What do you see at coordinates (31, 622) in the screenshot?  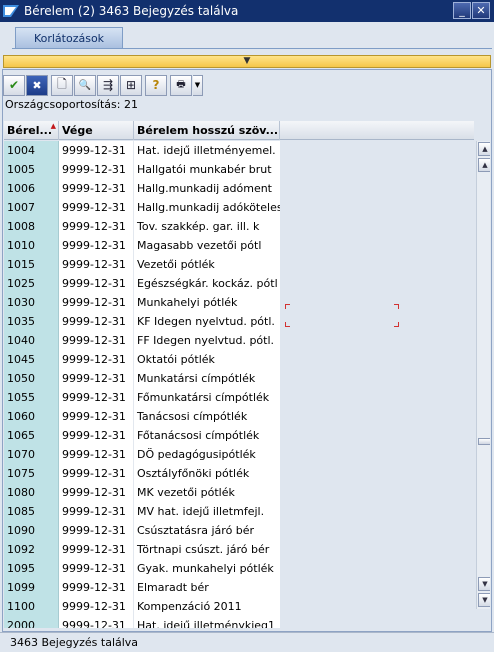 I see `wage-type-cell: 2000` at bounding box center [31, 622].